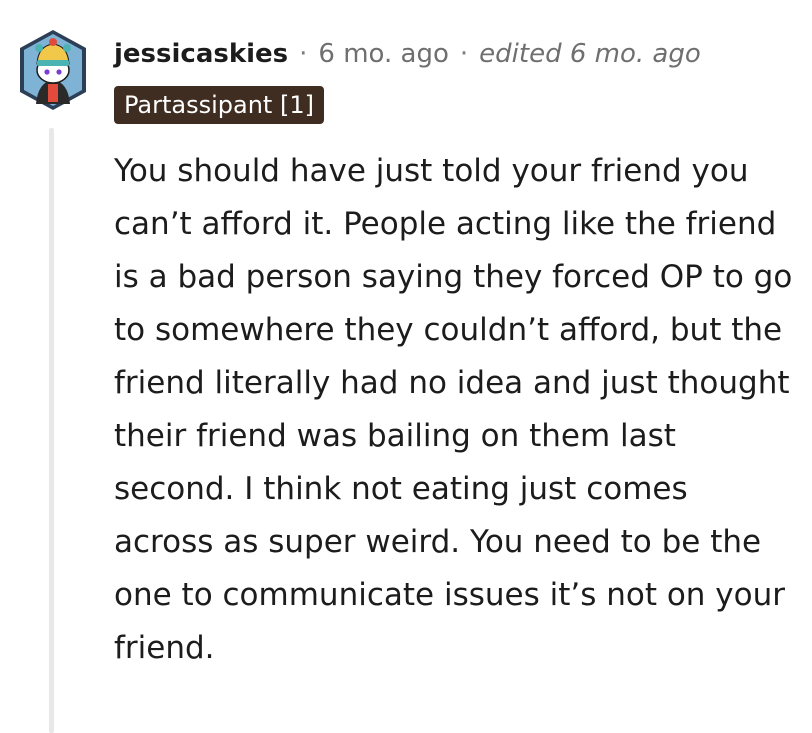 The width and height of the screenshot is (812, 733). Describe the element at coordinates (383, 54) in the screenshot. I see `comment-timestamp: 6 mo. ago` at that location.